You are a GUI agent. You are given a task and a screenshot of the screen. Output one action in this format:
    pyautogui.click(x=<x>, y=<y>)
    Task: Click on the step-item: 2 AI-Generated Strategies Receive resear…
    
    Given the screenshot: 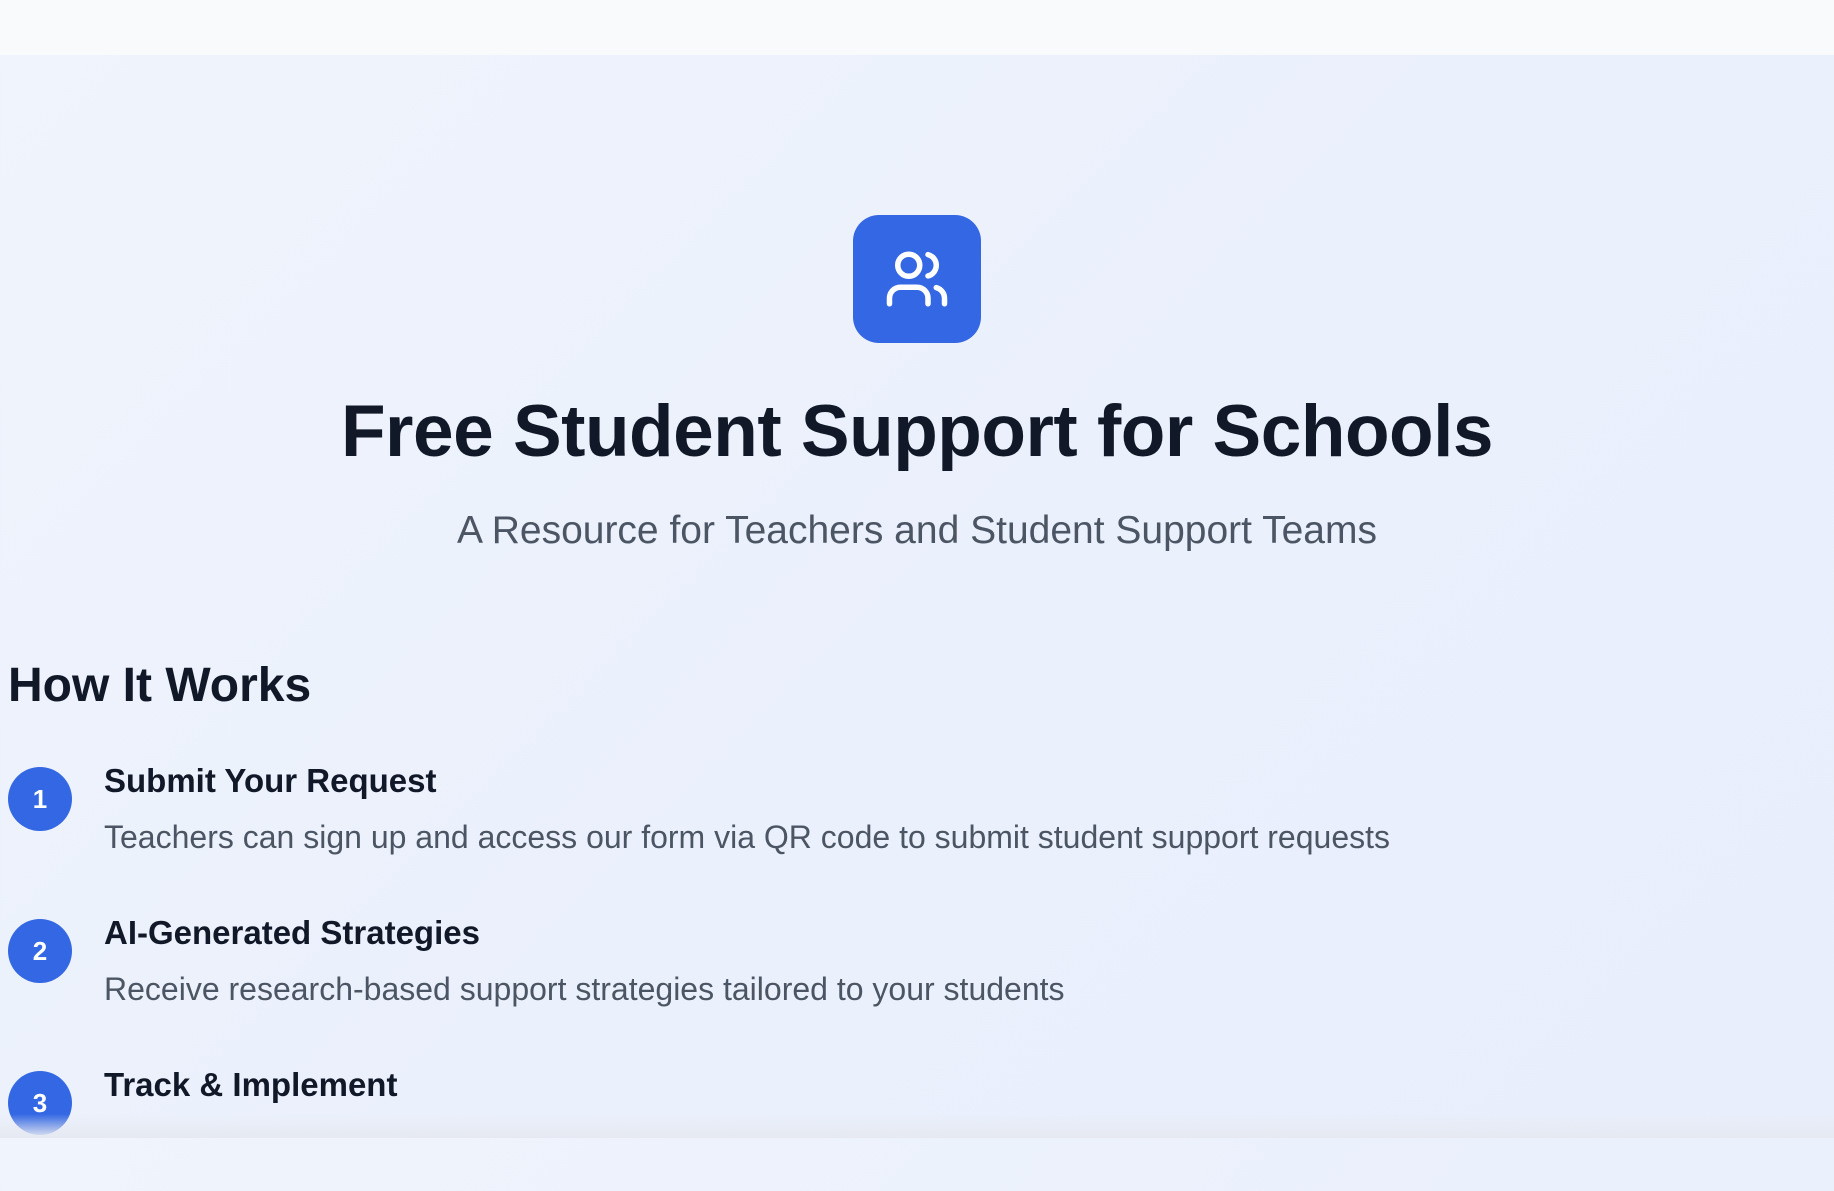 What is the action you would take?
    pyautogui.click(x=858, y=976)
    